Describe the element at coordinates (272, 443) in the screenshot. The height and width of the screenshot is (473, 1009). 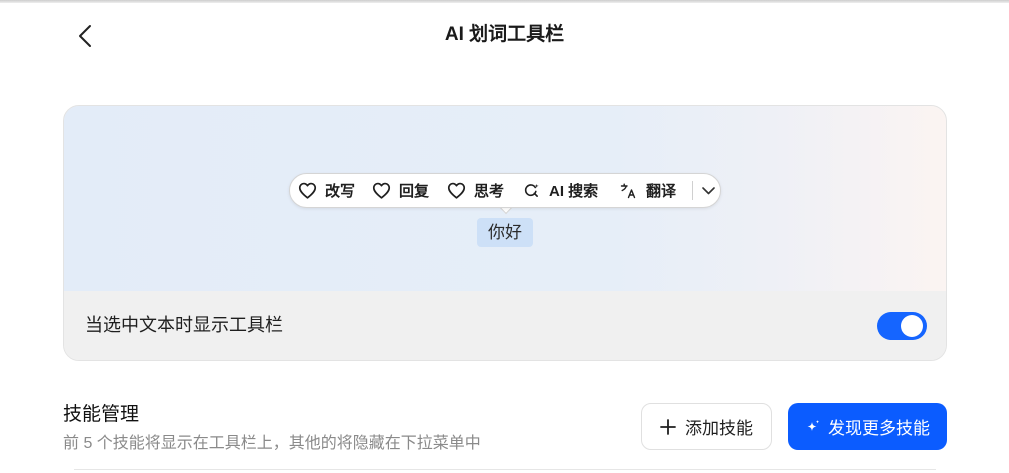
I see `skills-section-subtitle: 前 5 个技能将显示在工具栏上，其他的将隐藏在下拉菜单中` at that location.